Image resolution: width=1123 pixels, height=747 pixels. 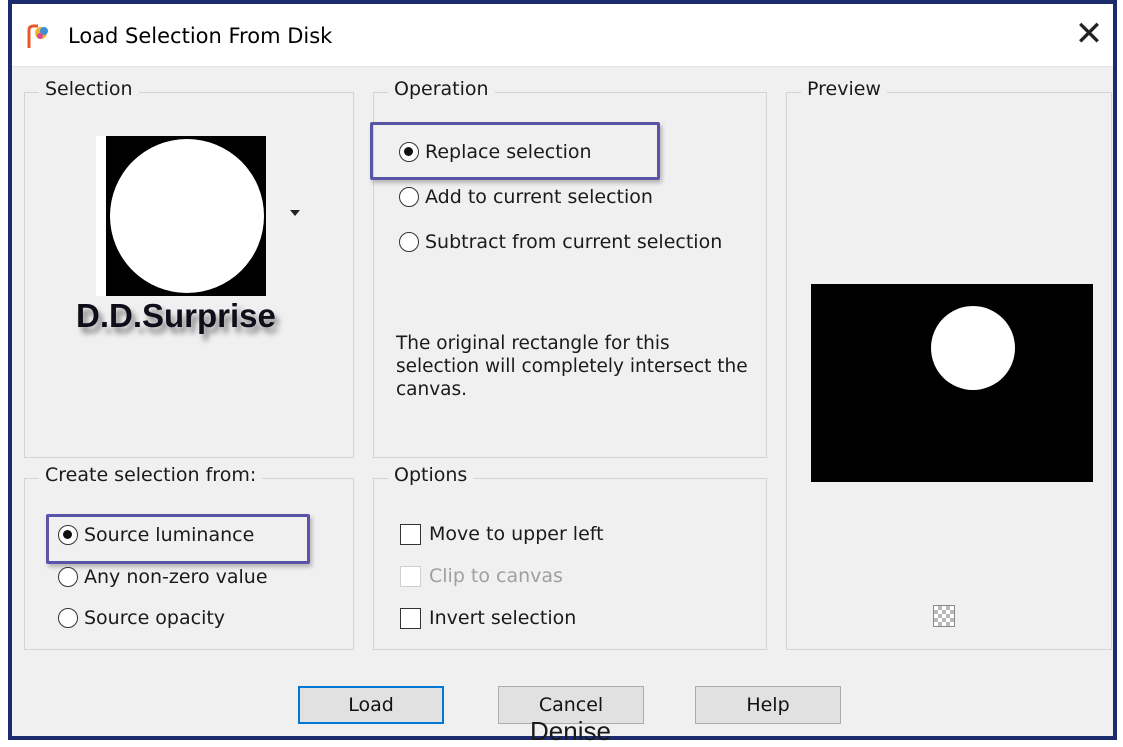 What do you see at coordinates (973, 348) in the screenshot?
I see `preview-circle` at bounding box center [973, 348].